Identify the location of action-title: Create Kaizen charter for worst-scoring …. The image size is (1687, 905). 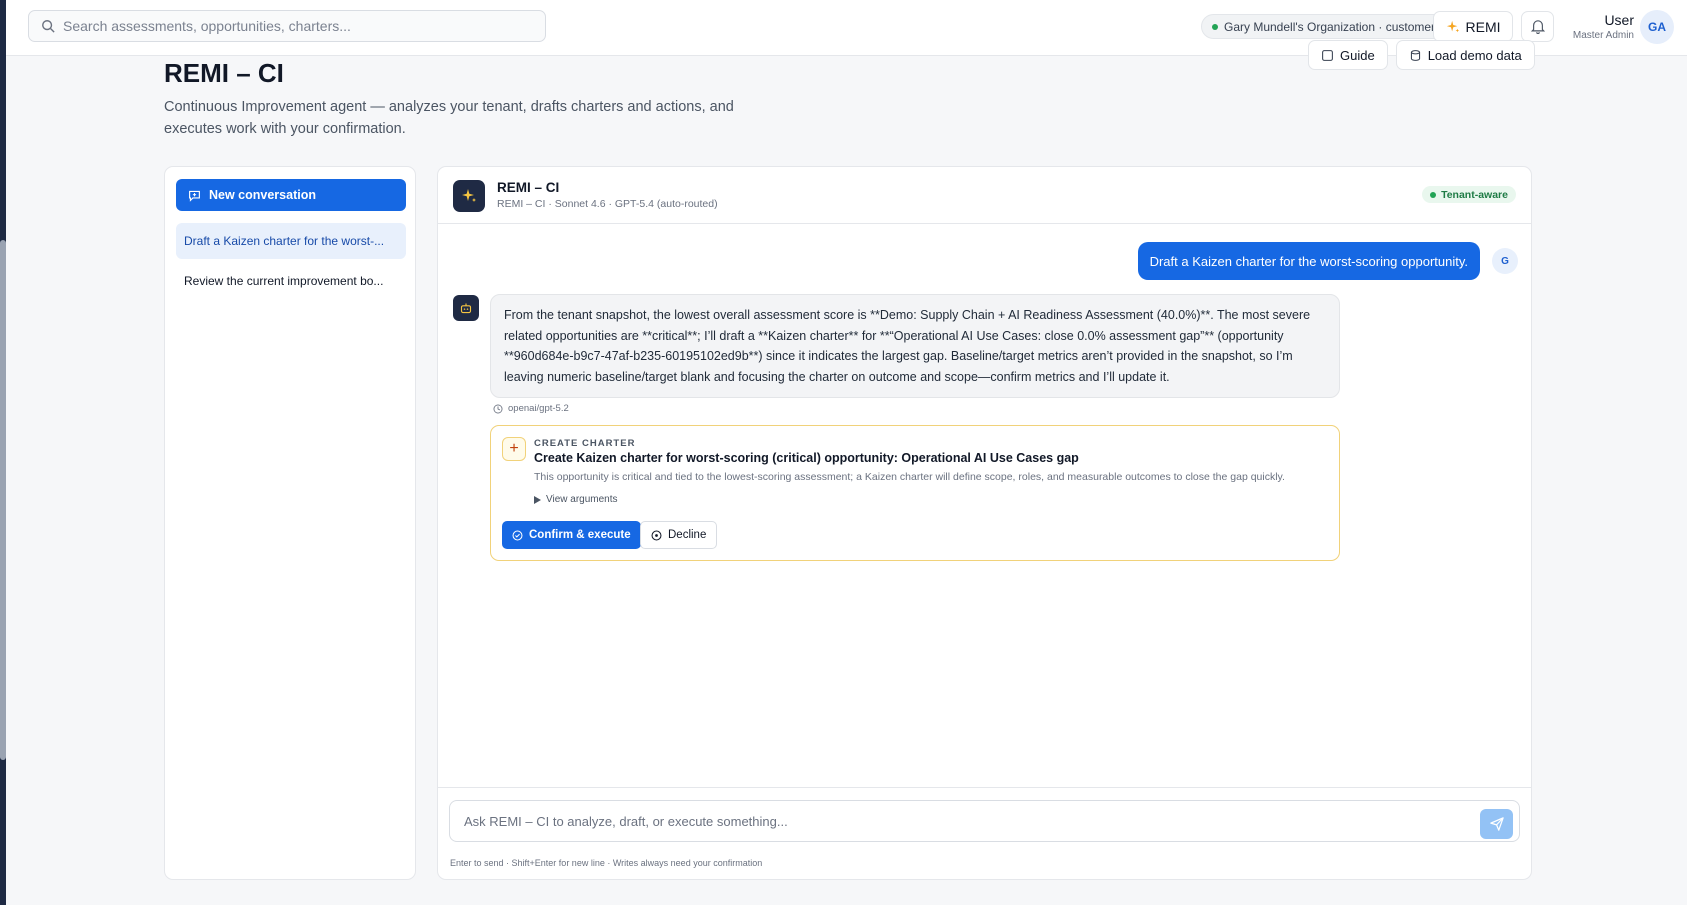
(806, 458).